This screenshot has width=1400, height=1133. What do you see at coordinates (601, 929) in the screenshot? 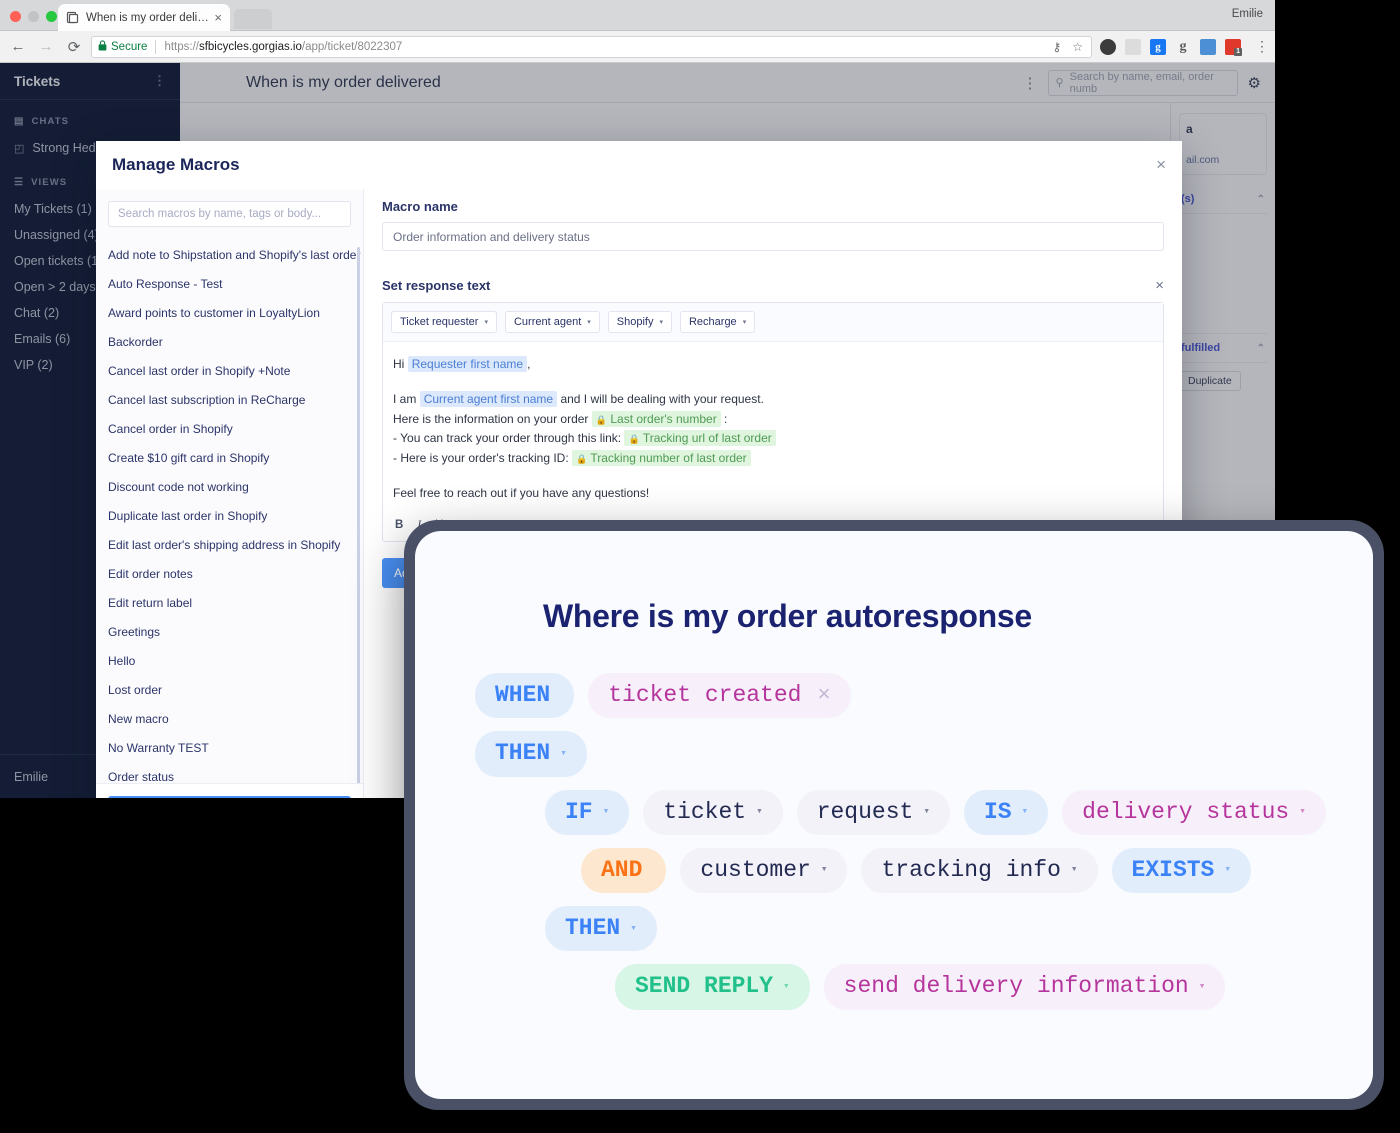
I see `then-2-keyword-pill: THEN ▾` at bounding box center [601, 929].